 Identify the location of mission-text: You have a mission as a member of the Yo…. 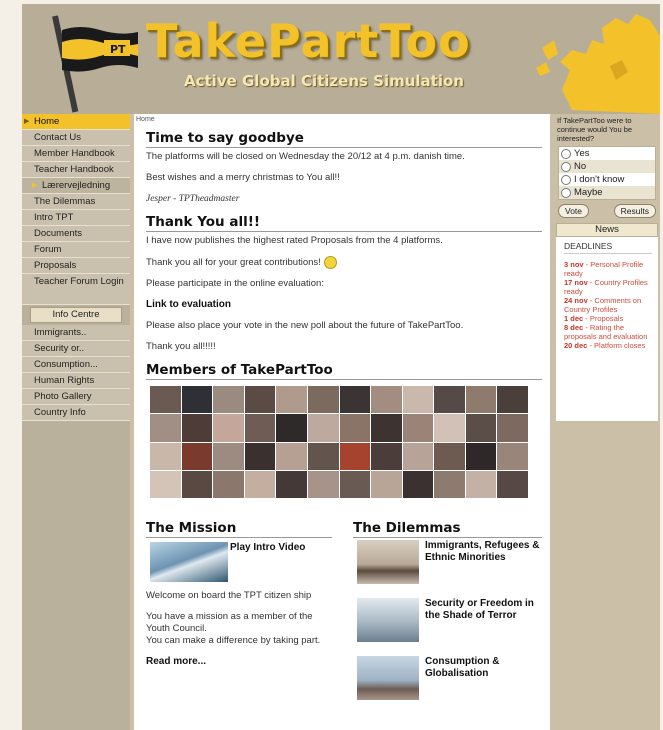
(229, 622).